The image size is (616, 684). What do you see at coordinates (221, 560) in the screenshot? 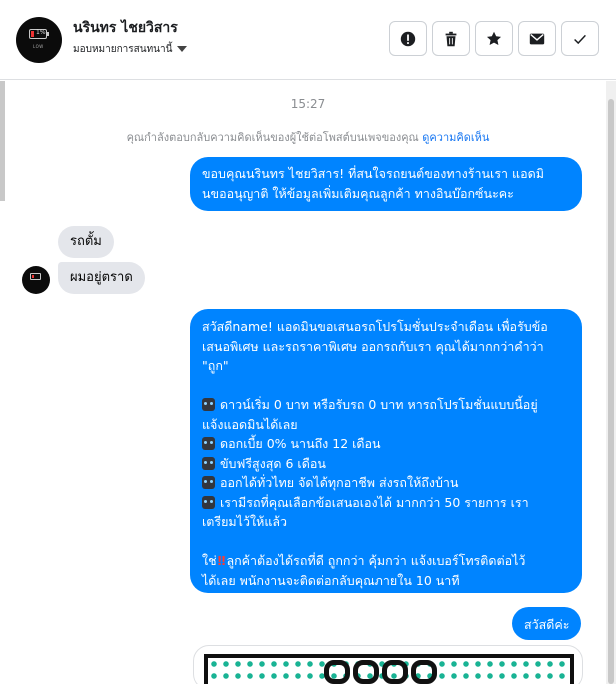
I see `exclamation-emoji-icon: ‼` at bounding box center [221, 560].